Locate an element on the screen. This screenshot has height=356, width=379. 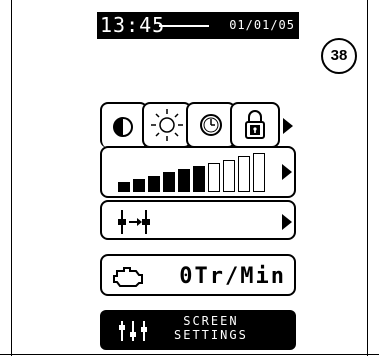
brightness-next-arrow-icon is located at coordinates (287, 172).